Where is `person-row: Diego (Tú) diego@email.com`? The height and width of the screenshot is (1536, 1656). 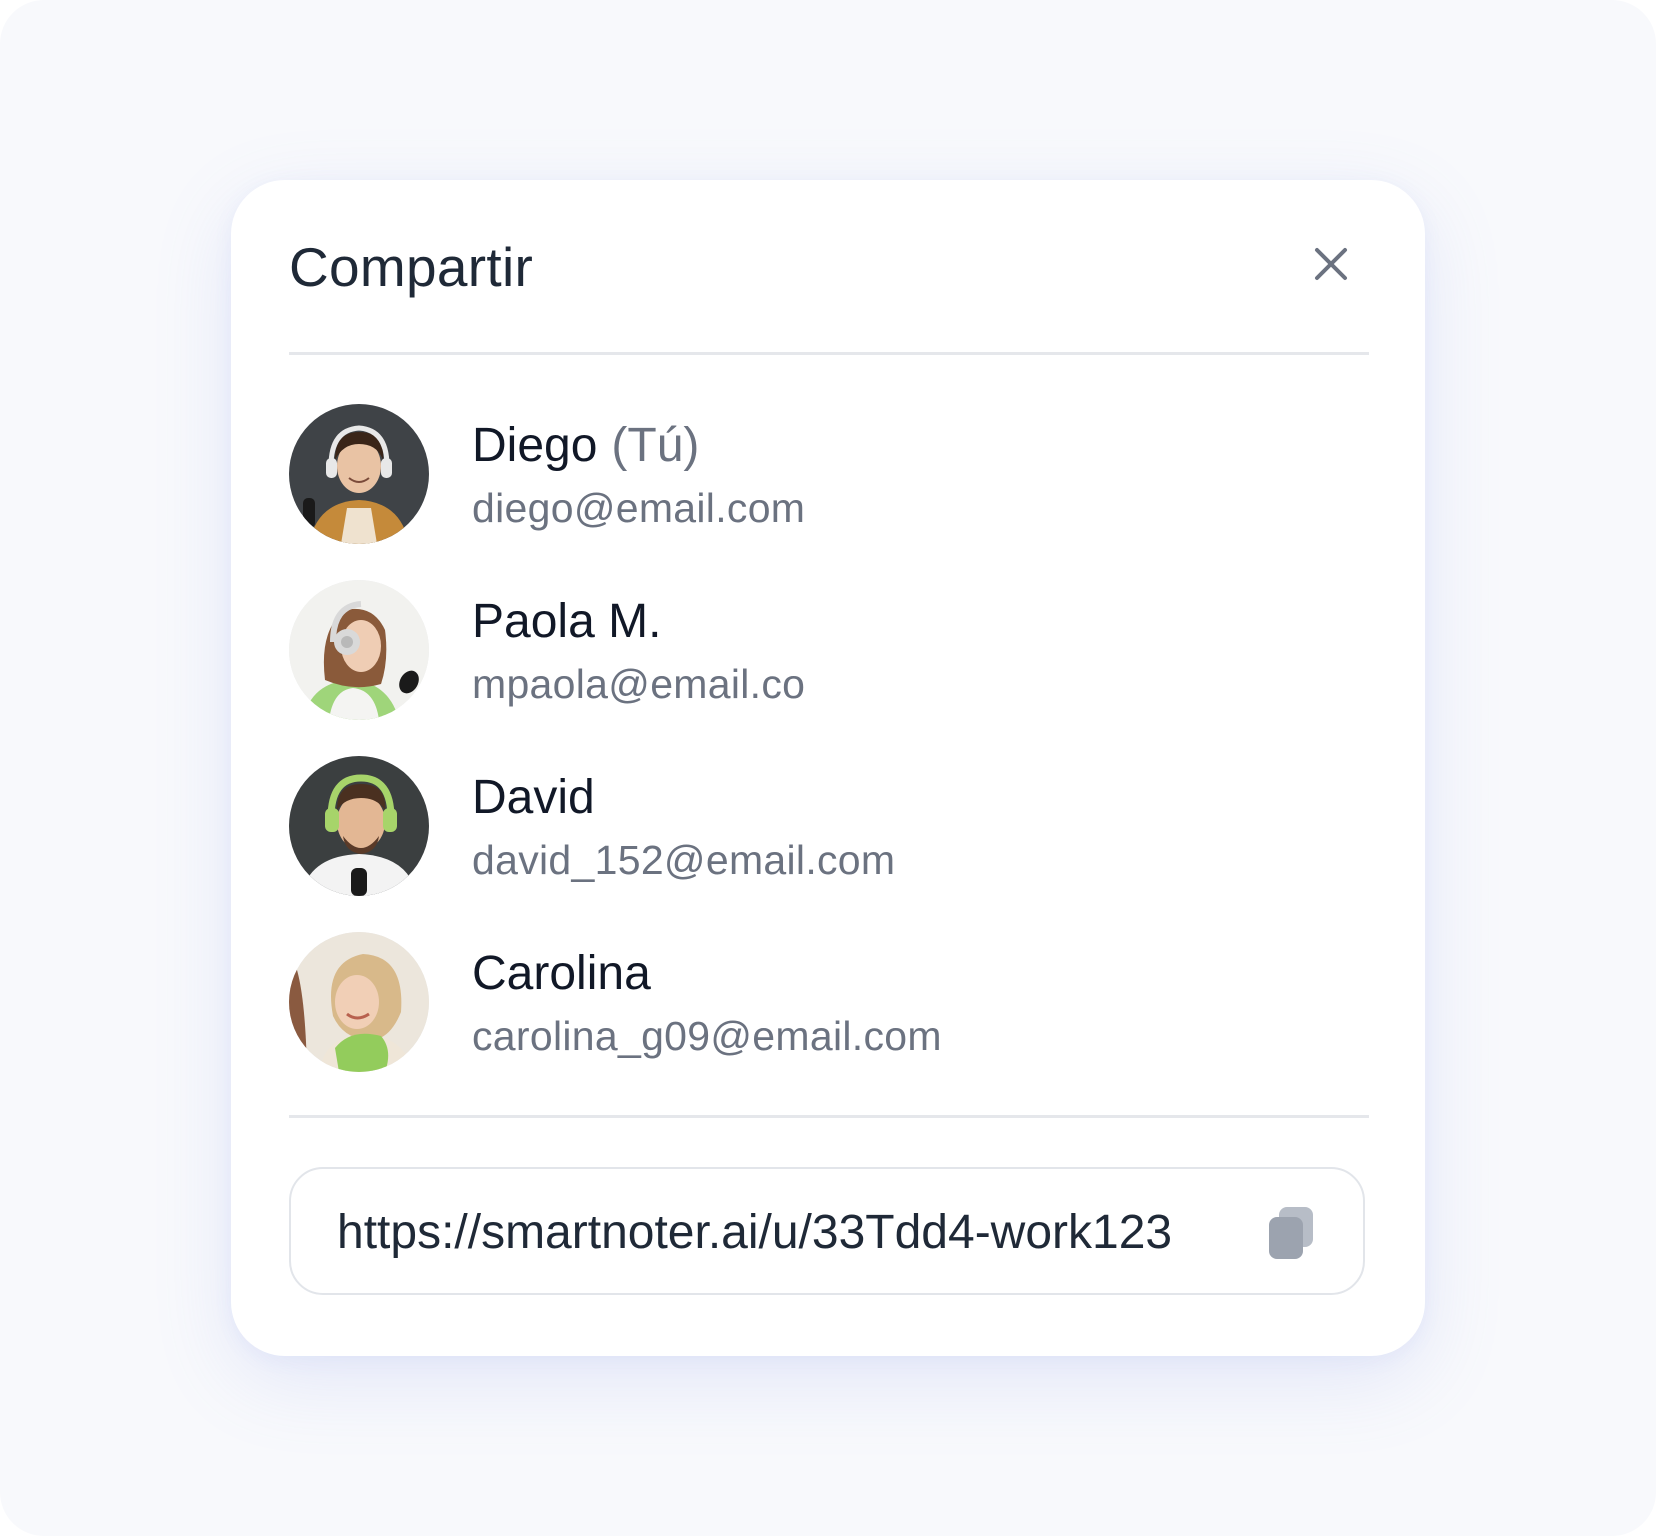
person-row: Diego (Tú) diego@email.com is located at coordinates (829, 492).